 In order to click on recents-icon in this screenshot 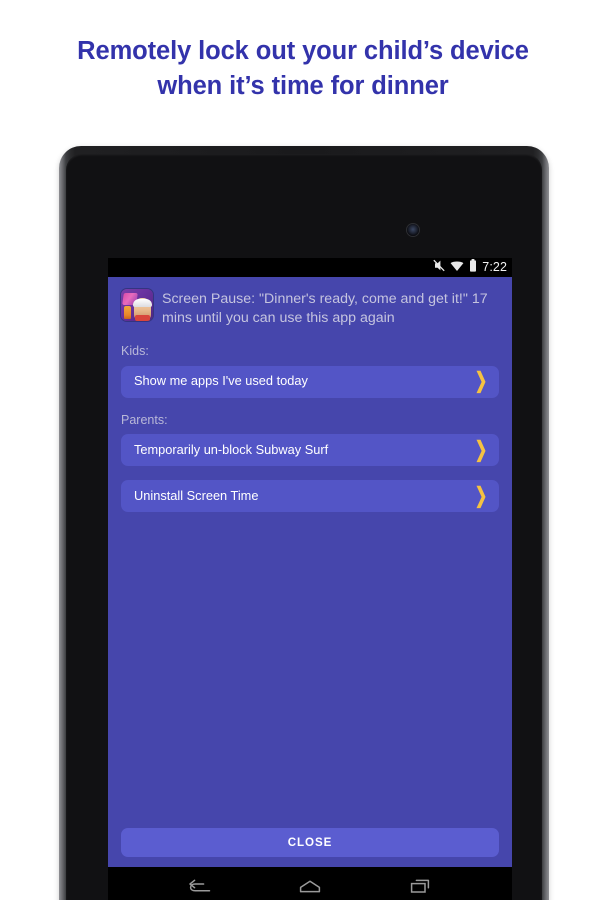, I will do `click(420, 885)`.